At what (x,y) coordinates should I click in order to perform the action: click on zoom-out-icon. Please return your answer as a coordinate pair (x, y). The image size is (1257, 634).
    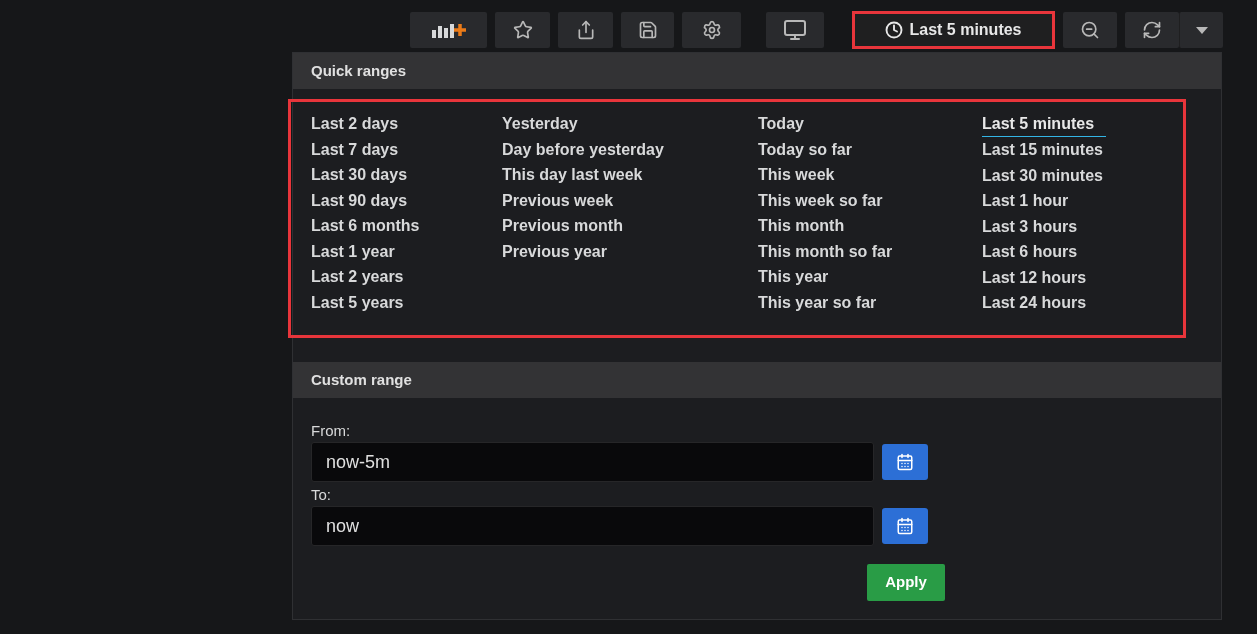
    Looking at the image, I should click on (1090, 30).